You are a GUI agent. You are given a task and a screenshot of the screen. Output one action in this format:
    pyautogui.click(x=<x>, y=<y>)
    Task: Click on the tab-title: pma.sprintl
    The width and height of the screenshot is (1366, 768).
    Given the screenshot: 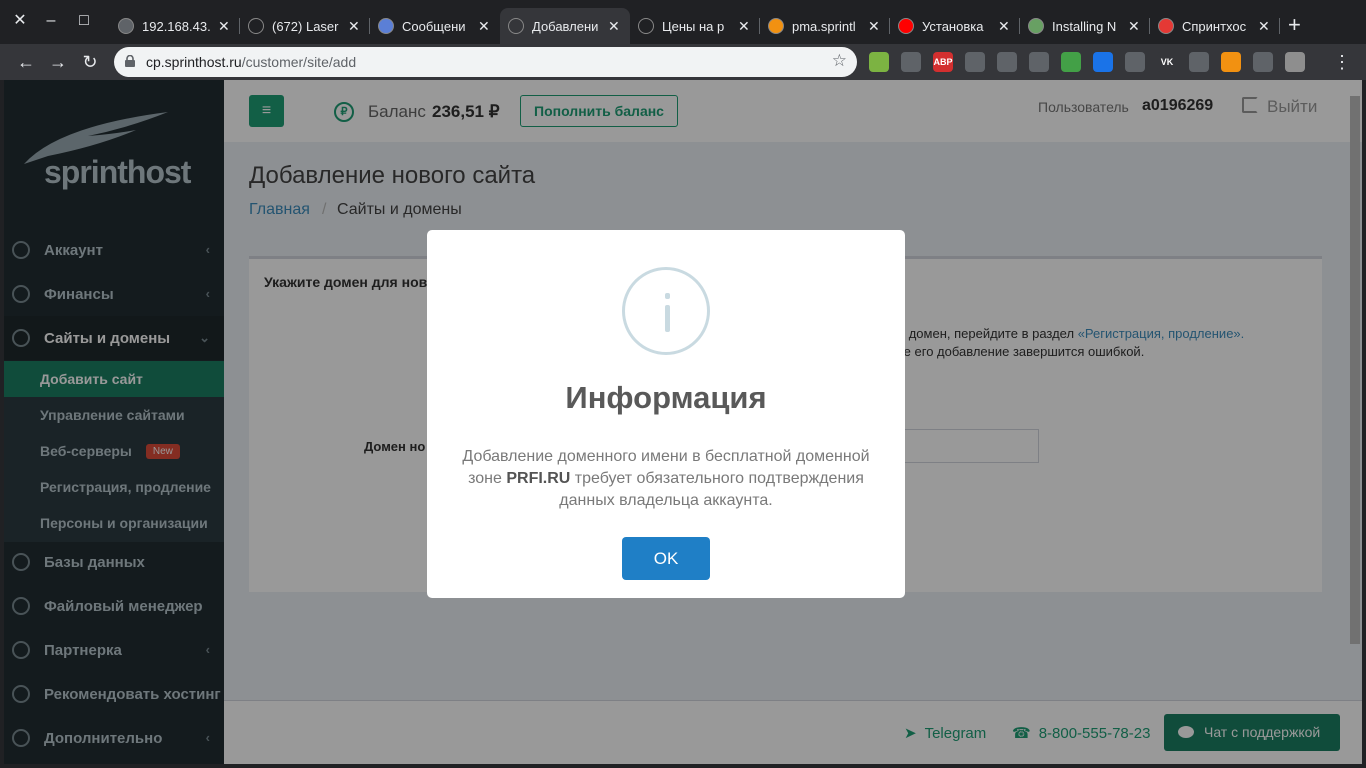 What is the action you would take?
    pyautogui.click(x=824, y=26)
    